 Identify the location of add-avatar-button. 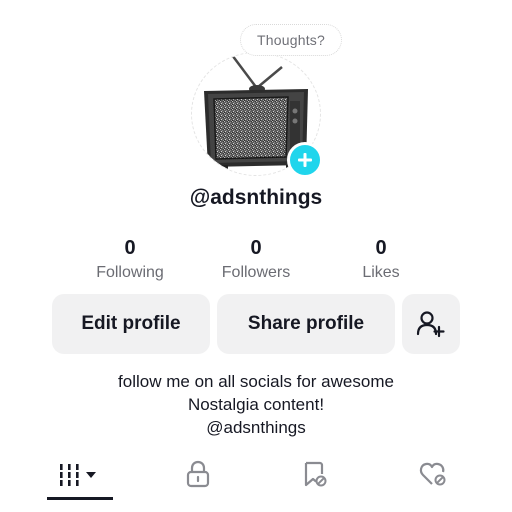
(305, 160).